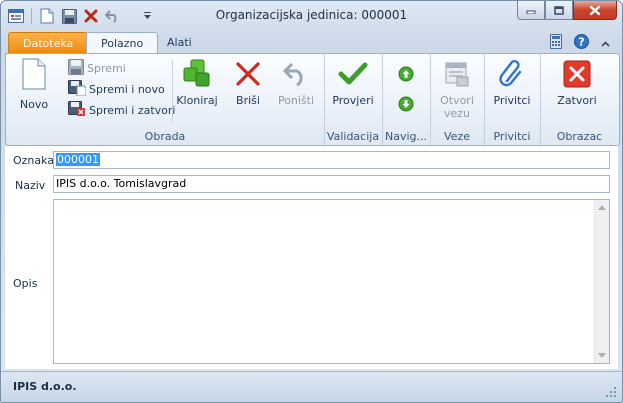 Image resolution: width=623 pixels, height=403 pixels. I want to click on ponisti-label: Poništi, so click(296, 100).